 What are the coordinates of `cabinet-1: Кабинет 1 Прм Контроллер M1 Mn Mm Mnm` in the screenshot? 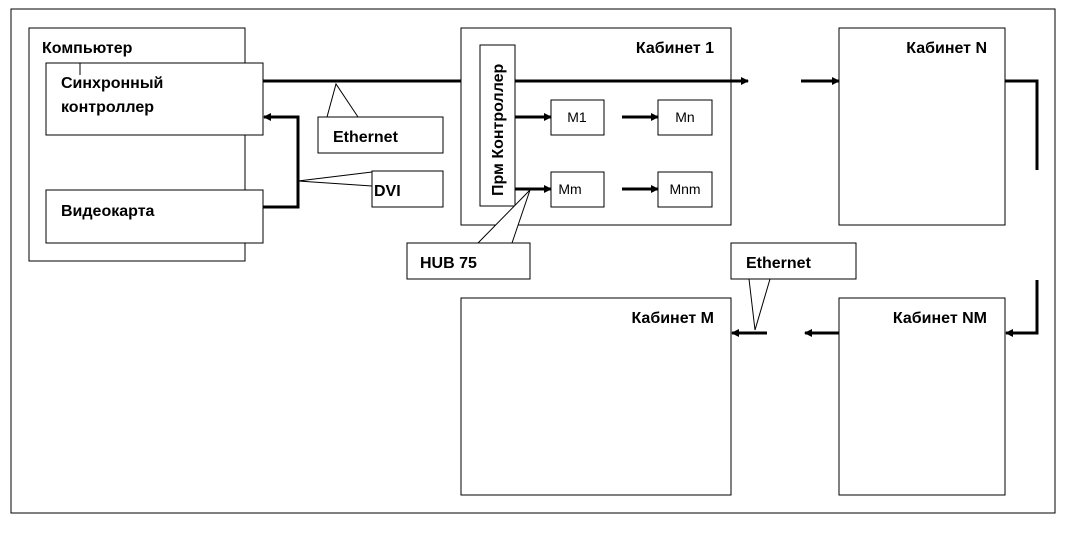 It's located at (604, 126).